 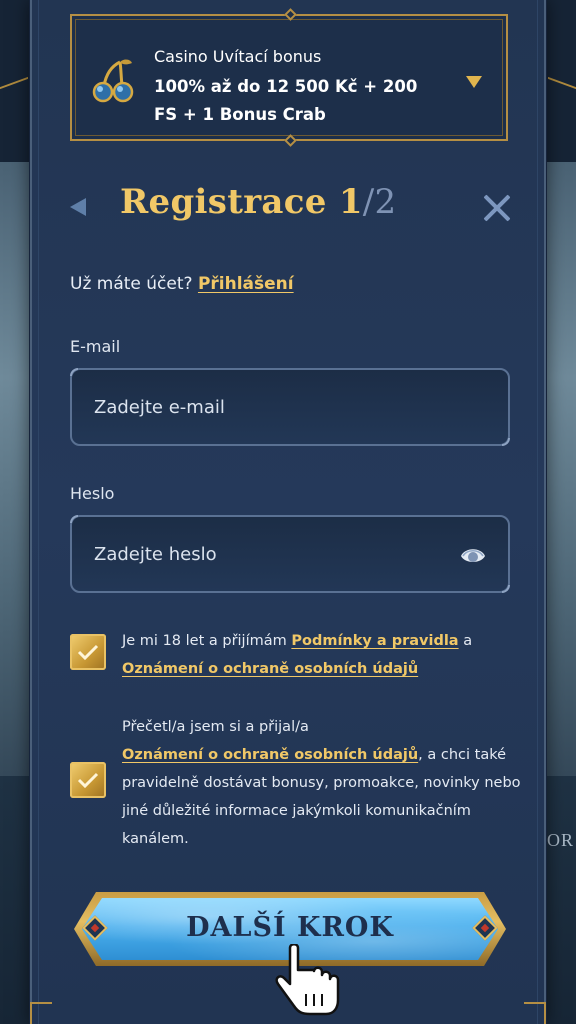 I want to click on page-title: Registrace 1/2, so click(x=258, y=202).